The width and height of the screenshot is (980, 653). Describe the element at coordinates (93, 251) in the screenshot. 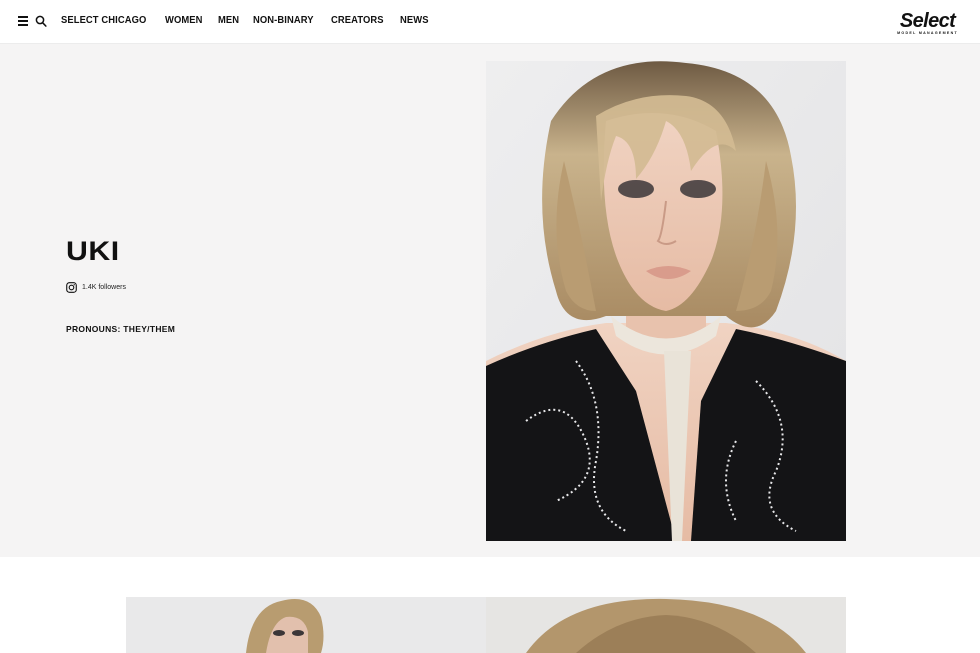

I see `model-name: UKI` at that location.